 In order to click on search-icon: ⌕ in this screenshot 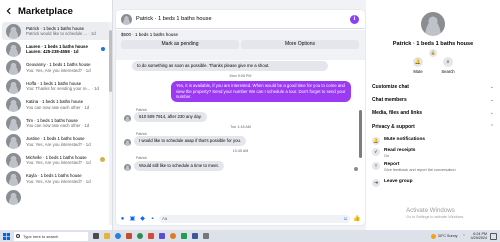, I will do `click(448, 62)`.